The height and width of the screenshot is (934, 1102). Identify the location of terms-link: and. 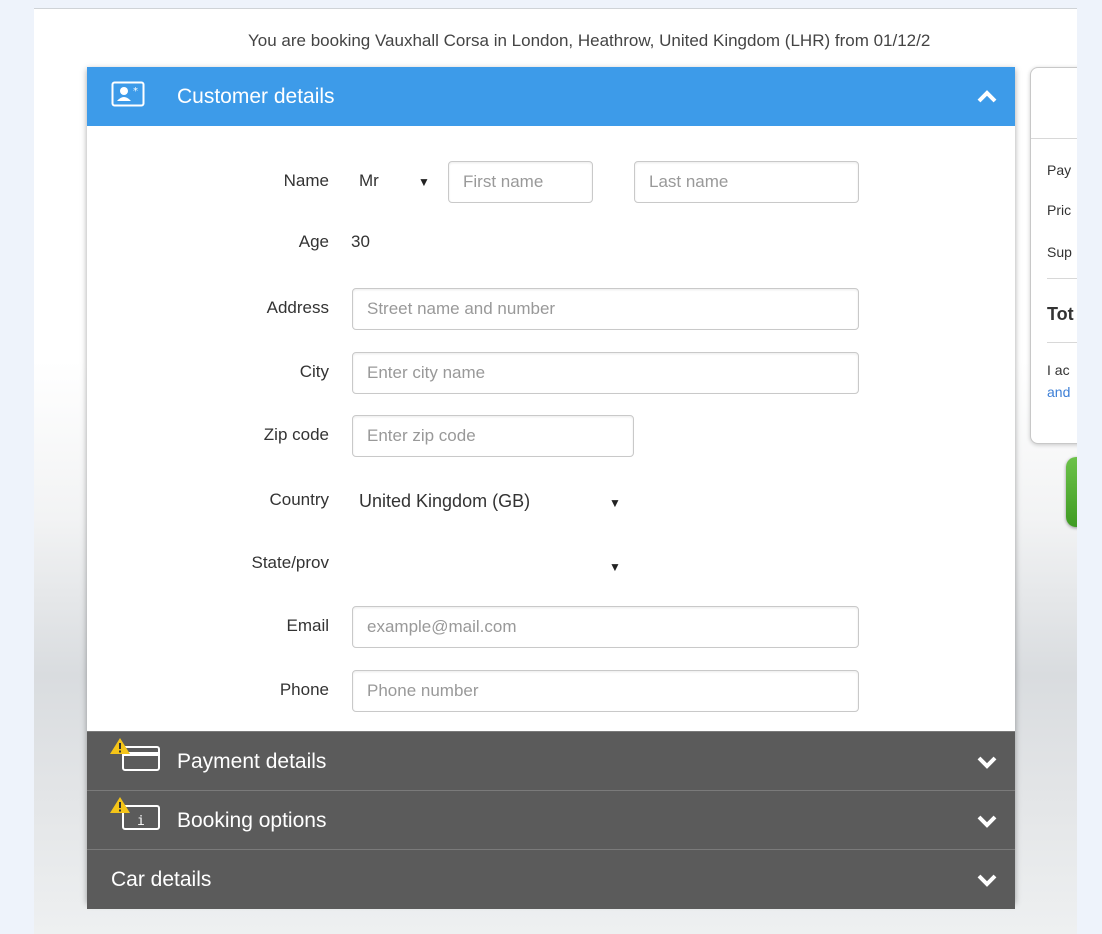
(1058, 392).